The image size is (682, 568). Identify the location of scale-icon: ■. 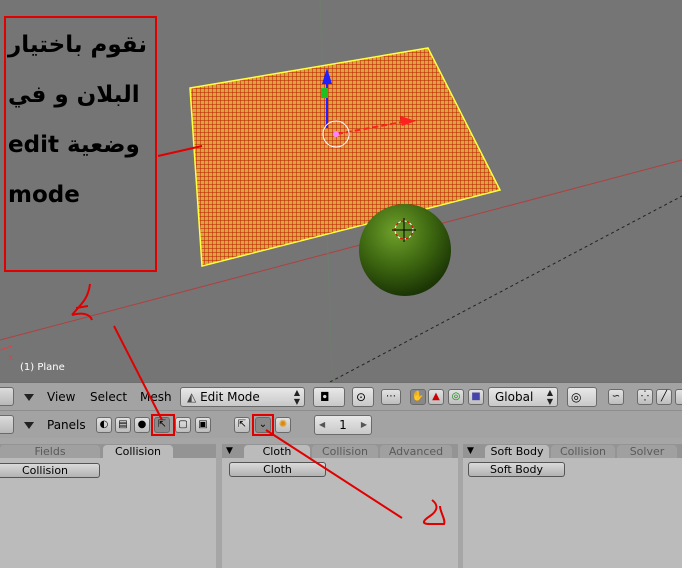
(476, 397).